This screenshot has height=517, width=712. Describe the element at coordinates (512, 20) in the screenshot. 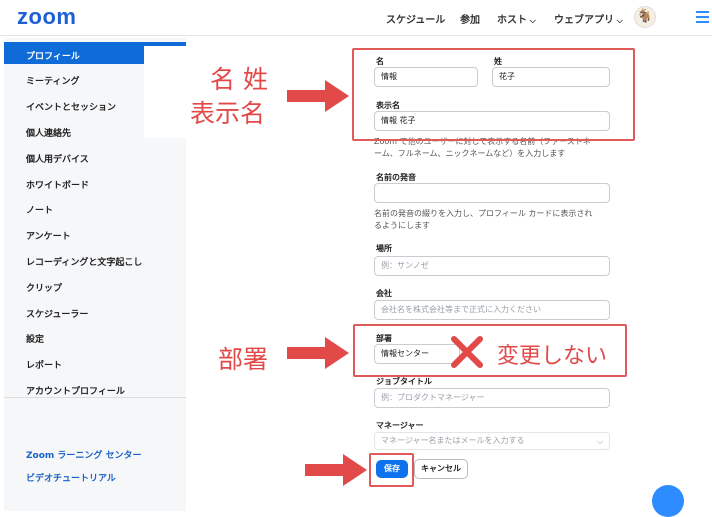

I see `nav-host-label: ホスト` at that location.